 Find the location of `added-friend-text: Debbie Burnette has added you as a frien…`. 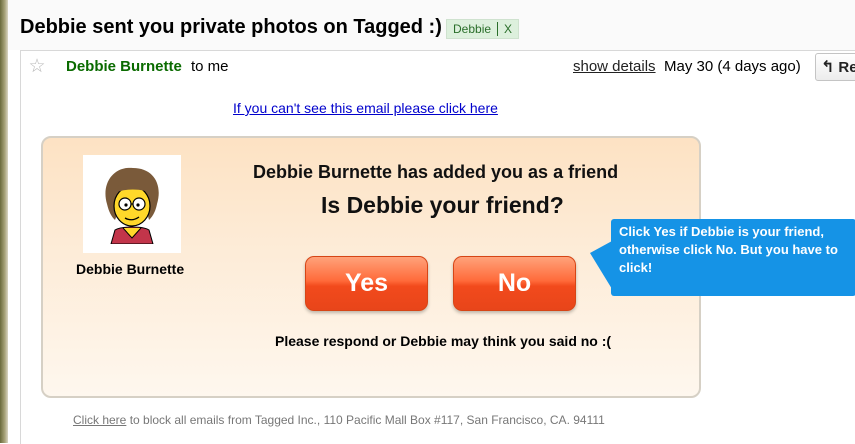

added-friend-text: Debbie Burnette has added you as a frien… is located at coordinates (436, 172).